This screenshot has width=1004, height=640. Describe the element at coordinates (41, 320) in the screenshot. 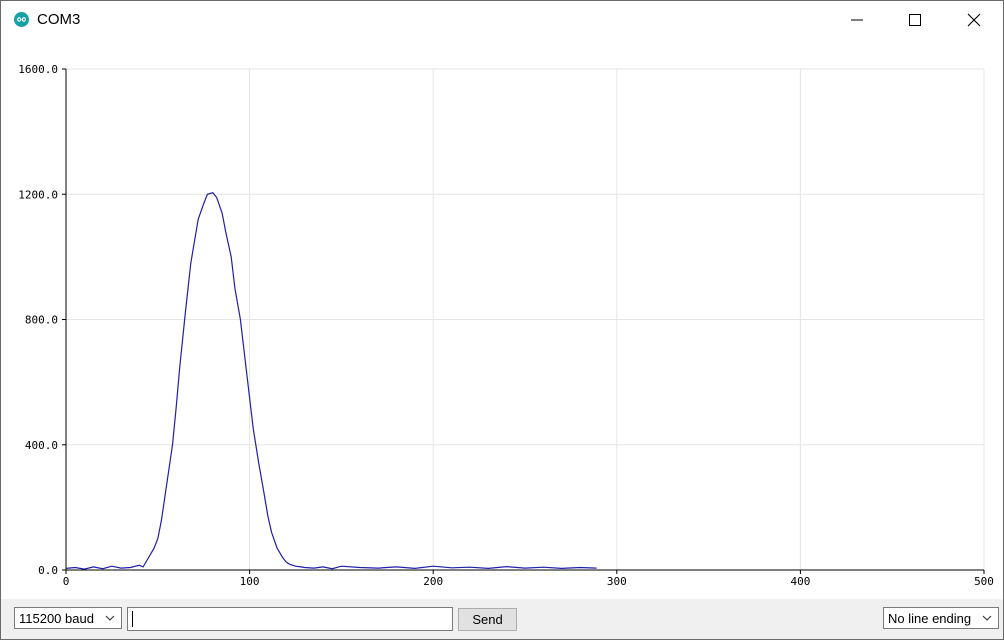

I see `y-tick-label: 800.0` at that location.